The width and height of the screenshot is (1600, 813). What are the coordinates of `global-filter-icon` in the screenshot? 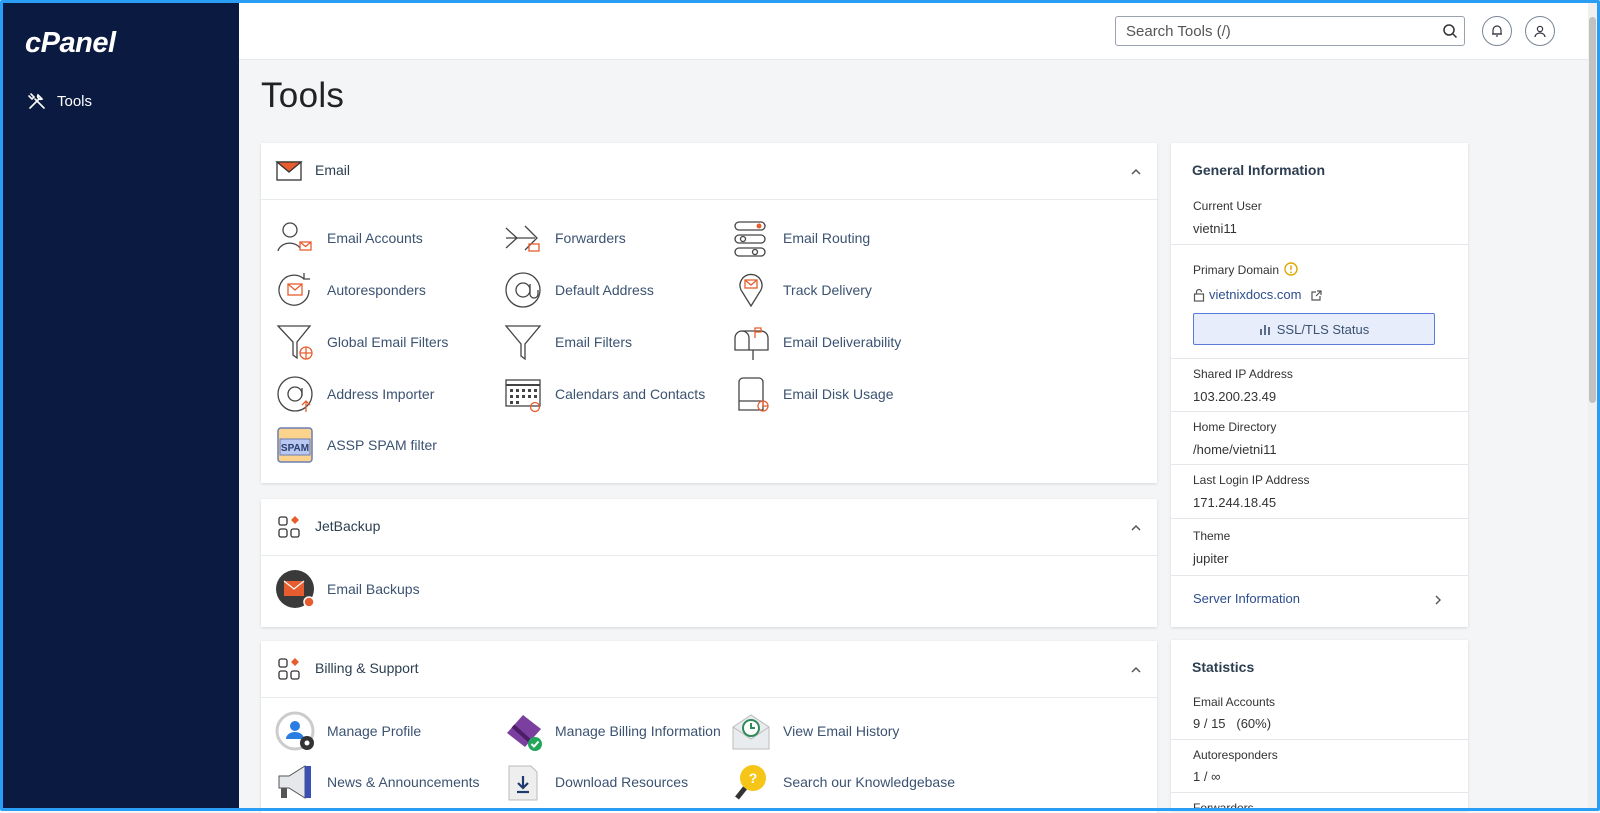 It's located at (294, 342).